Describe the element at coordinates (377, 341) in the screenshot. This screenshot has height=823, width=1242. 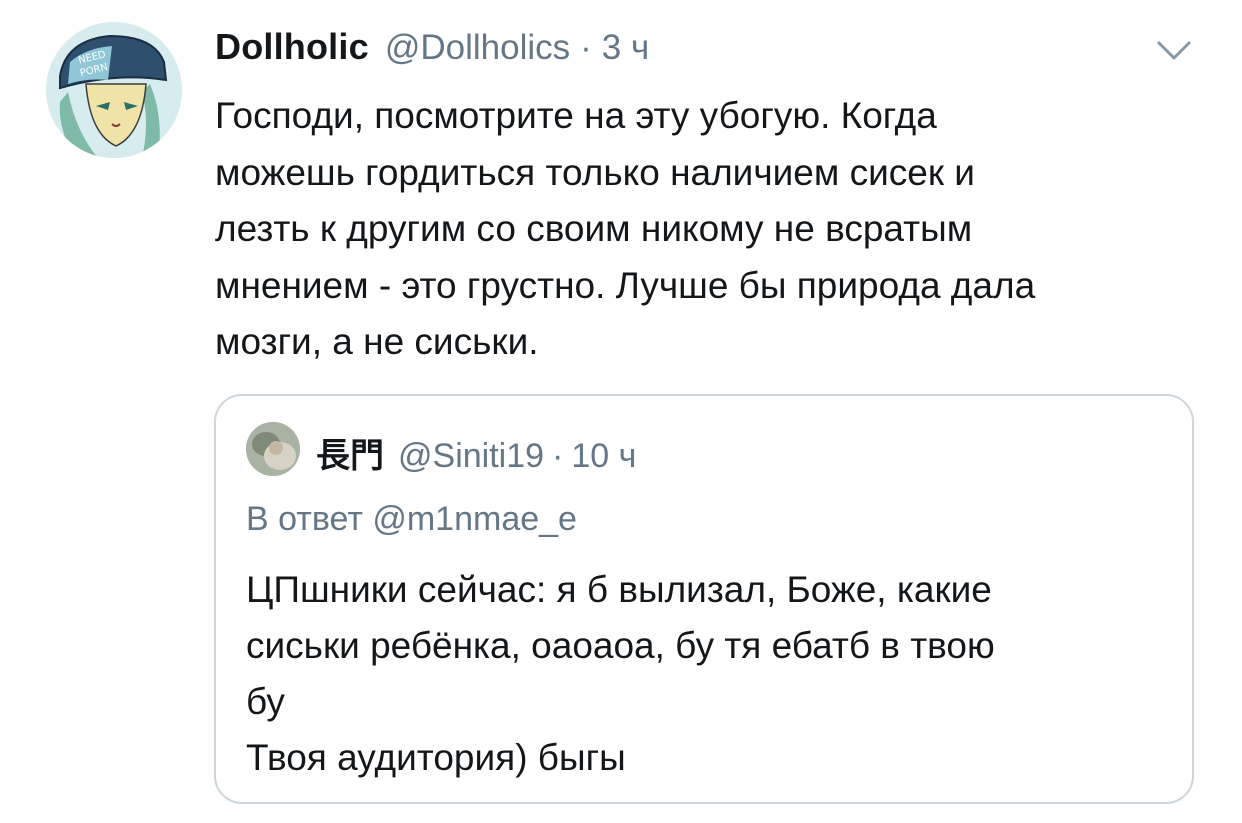
I see `tweet-text-line: мозги, а не сиськи.` at that location.